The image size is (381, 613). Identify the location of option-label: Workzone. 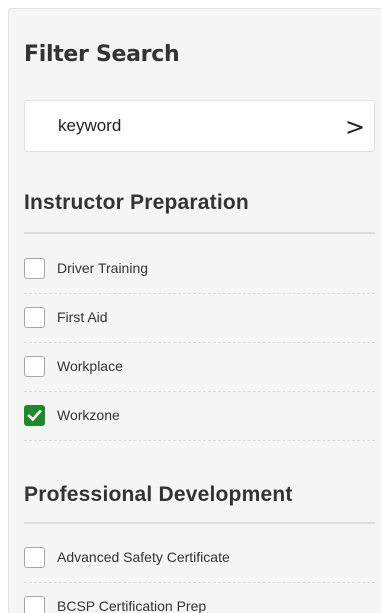
(88, 415).